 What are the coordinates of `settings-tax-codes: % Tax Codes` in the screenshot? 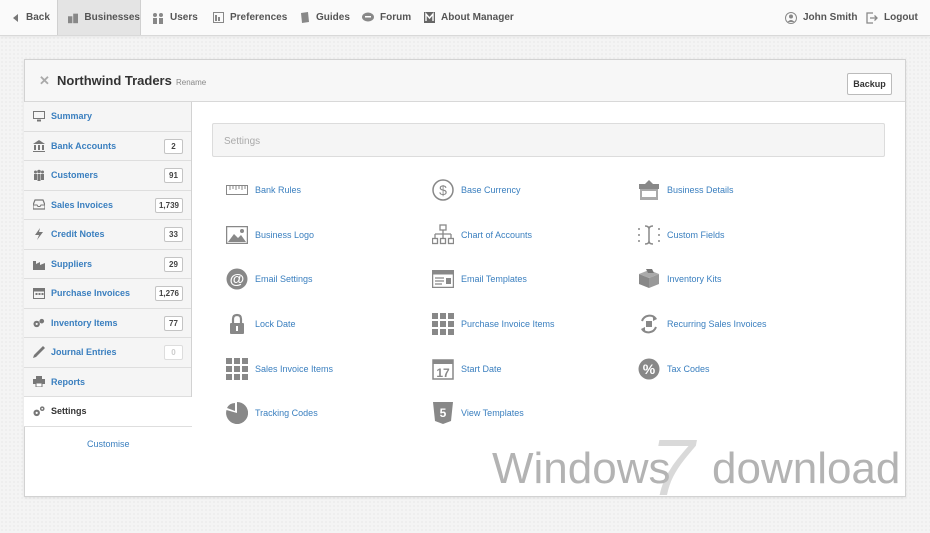 It's located at (674, 369).